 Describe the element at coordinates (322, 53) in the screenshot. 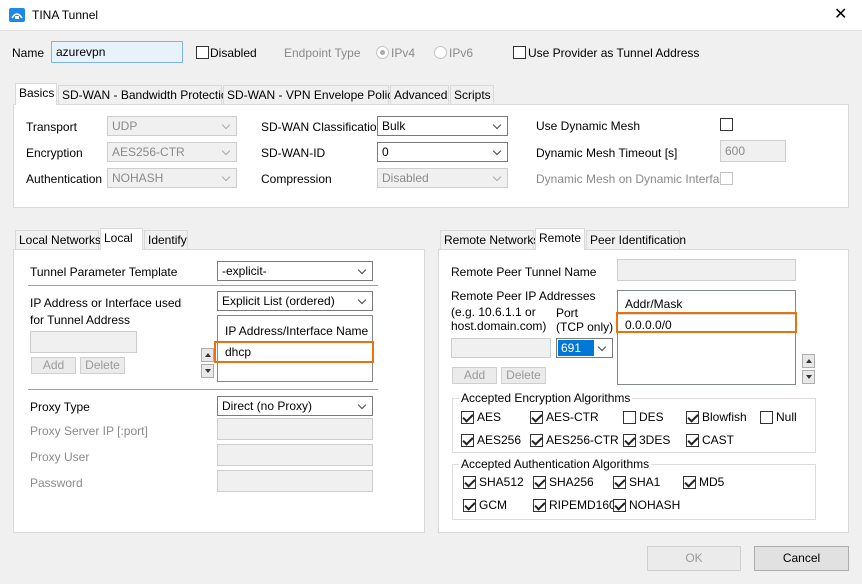

I see `endpoint-type-label: Endpoint Type` at that location.